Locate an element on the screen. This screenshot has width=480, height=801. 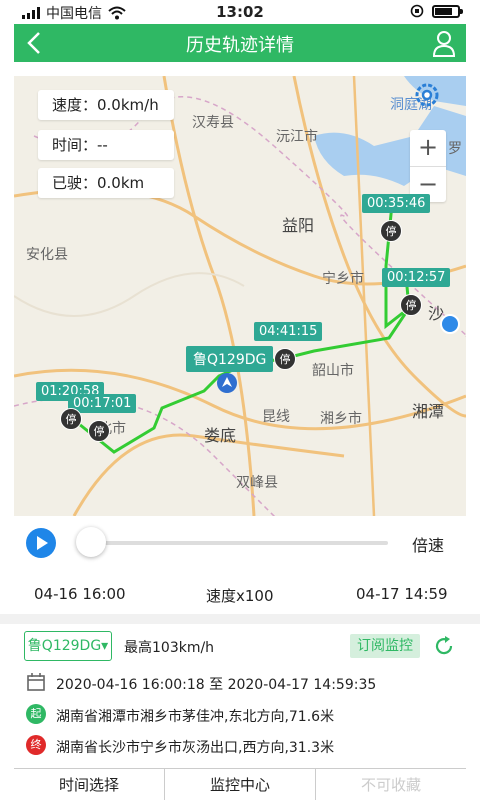
tab-monitor-center: 监控中心 is located at coordinates (239, 784).